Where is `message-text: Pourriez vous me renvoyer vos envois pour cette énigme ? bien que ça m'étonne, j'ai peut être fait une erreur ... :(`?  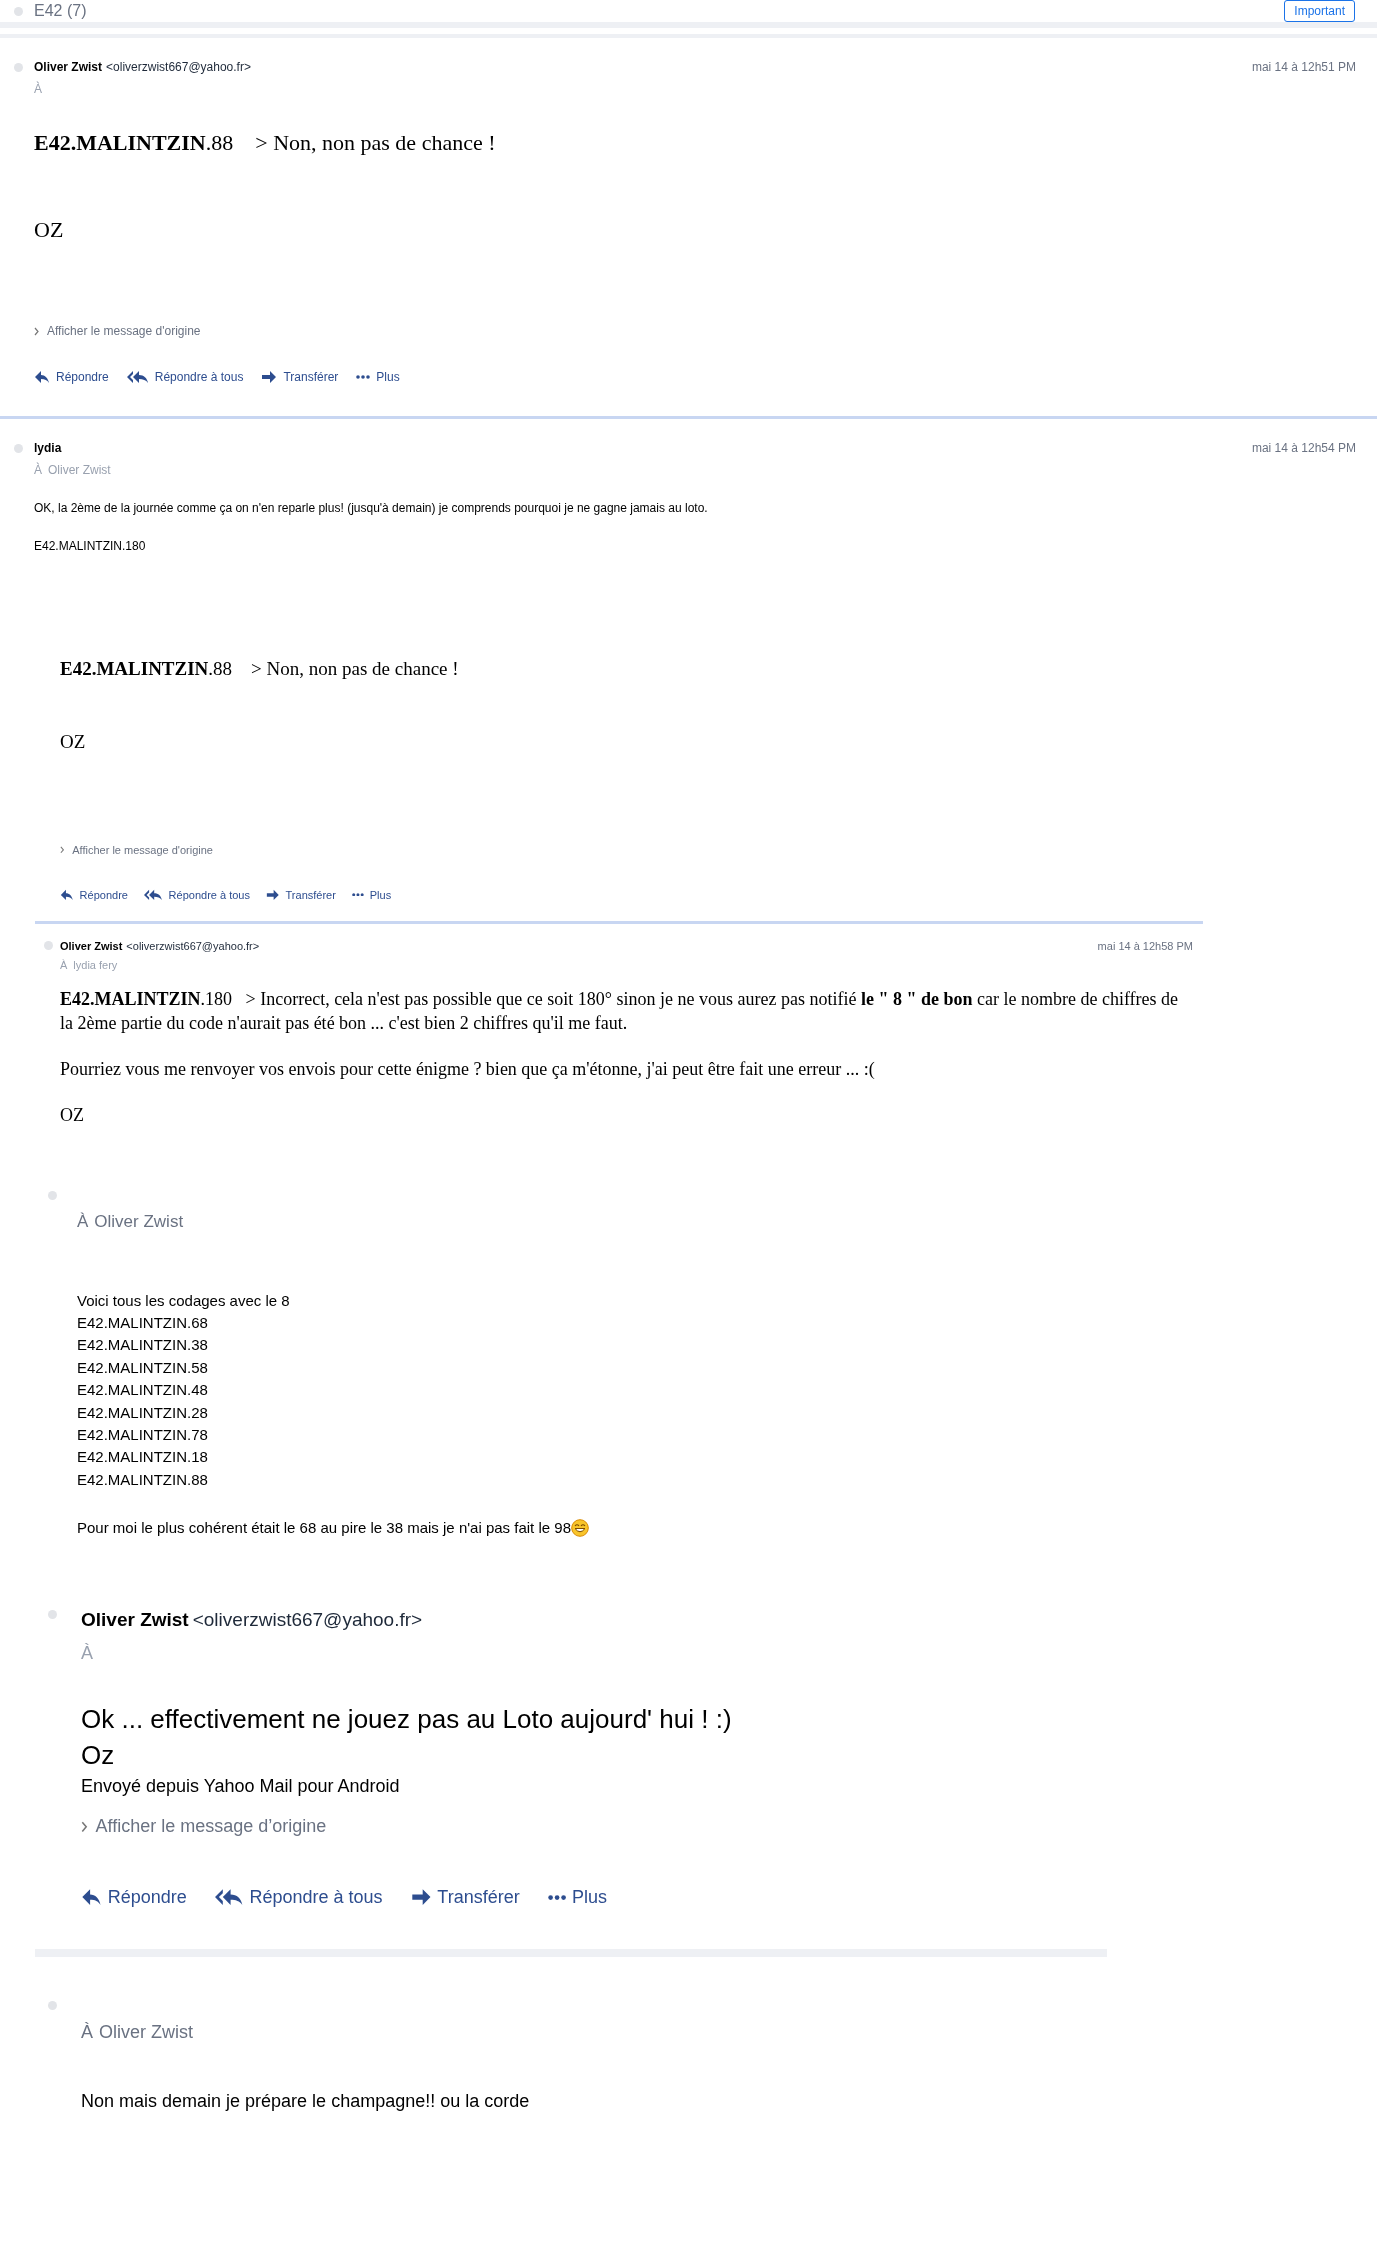
message-text: Pourriez vous me renvoyer vos envois pour cette énigme ? bien que ça m'étonne, j'ai peut être fait une erreur ... :( is located at coordinates (468, 1069).